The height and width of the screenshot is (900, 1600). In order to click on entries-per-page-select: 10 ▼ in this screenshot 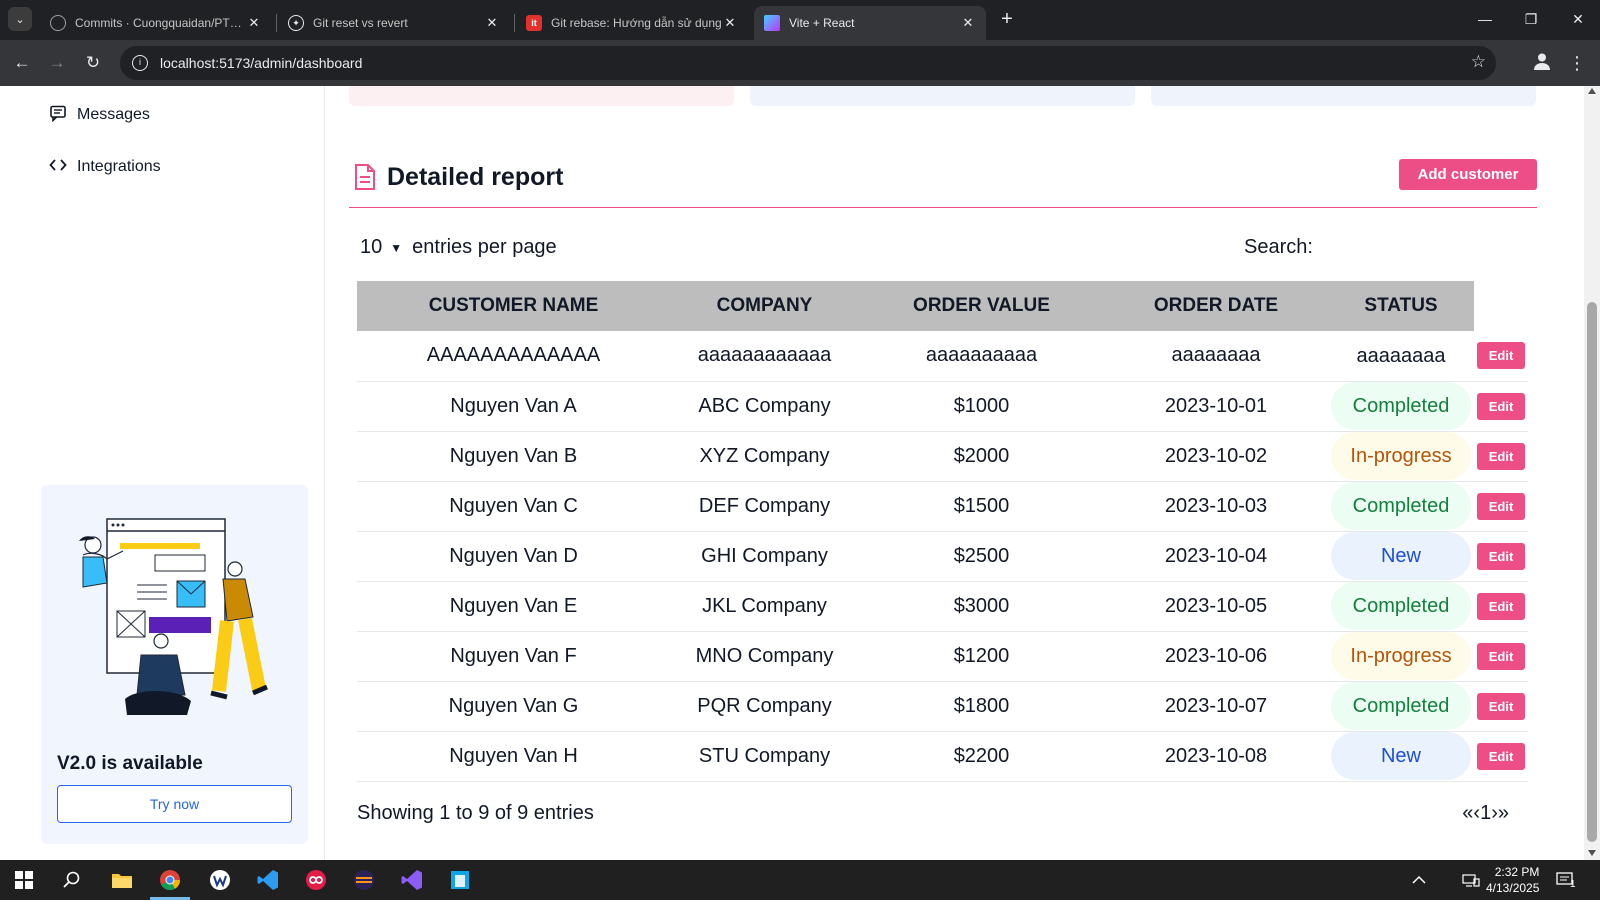, I will do `click(381, 247)`.